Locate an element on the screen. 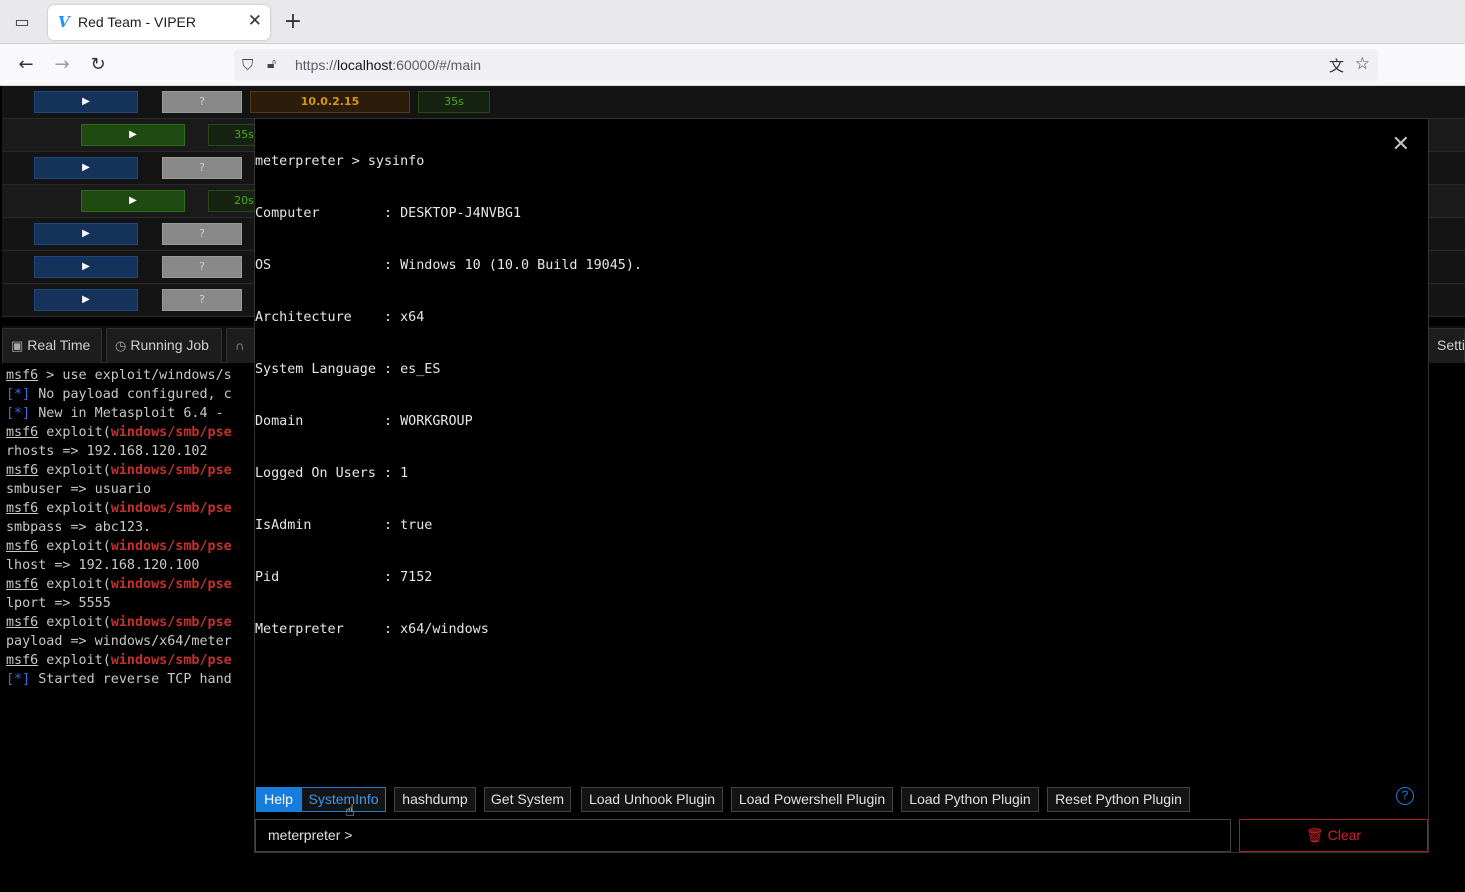 The image size is (1465, 892). console-line: lport => 5555 is located at coordinates (58, 603).